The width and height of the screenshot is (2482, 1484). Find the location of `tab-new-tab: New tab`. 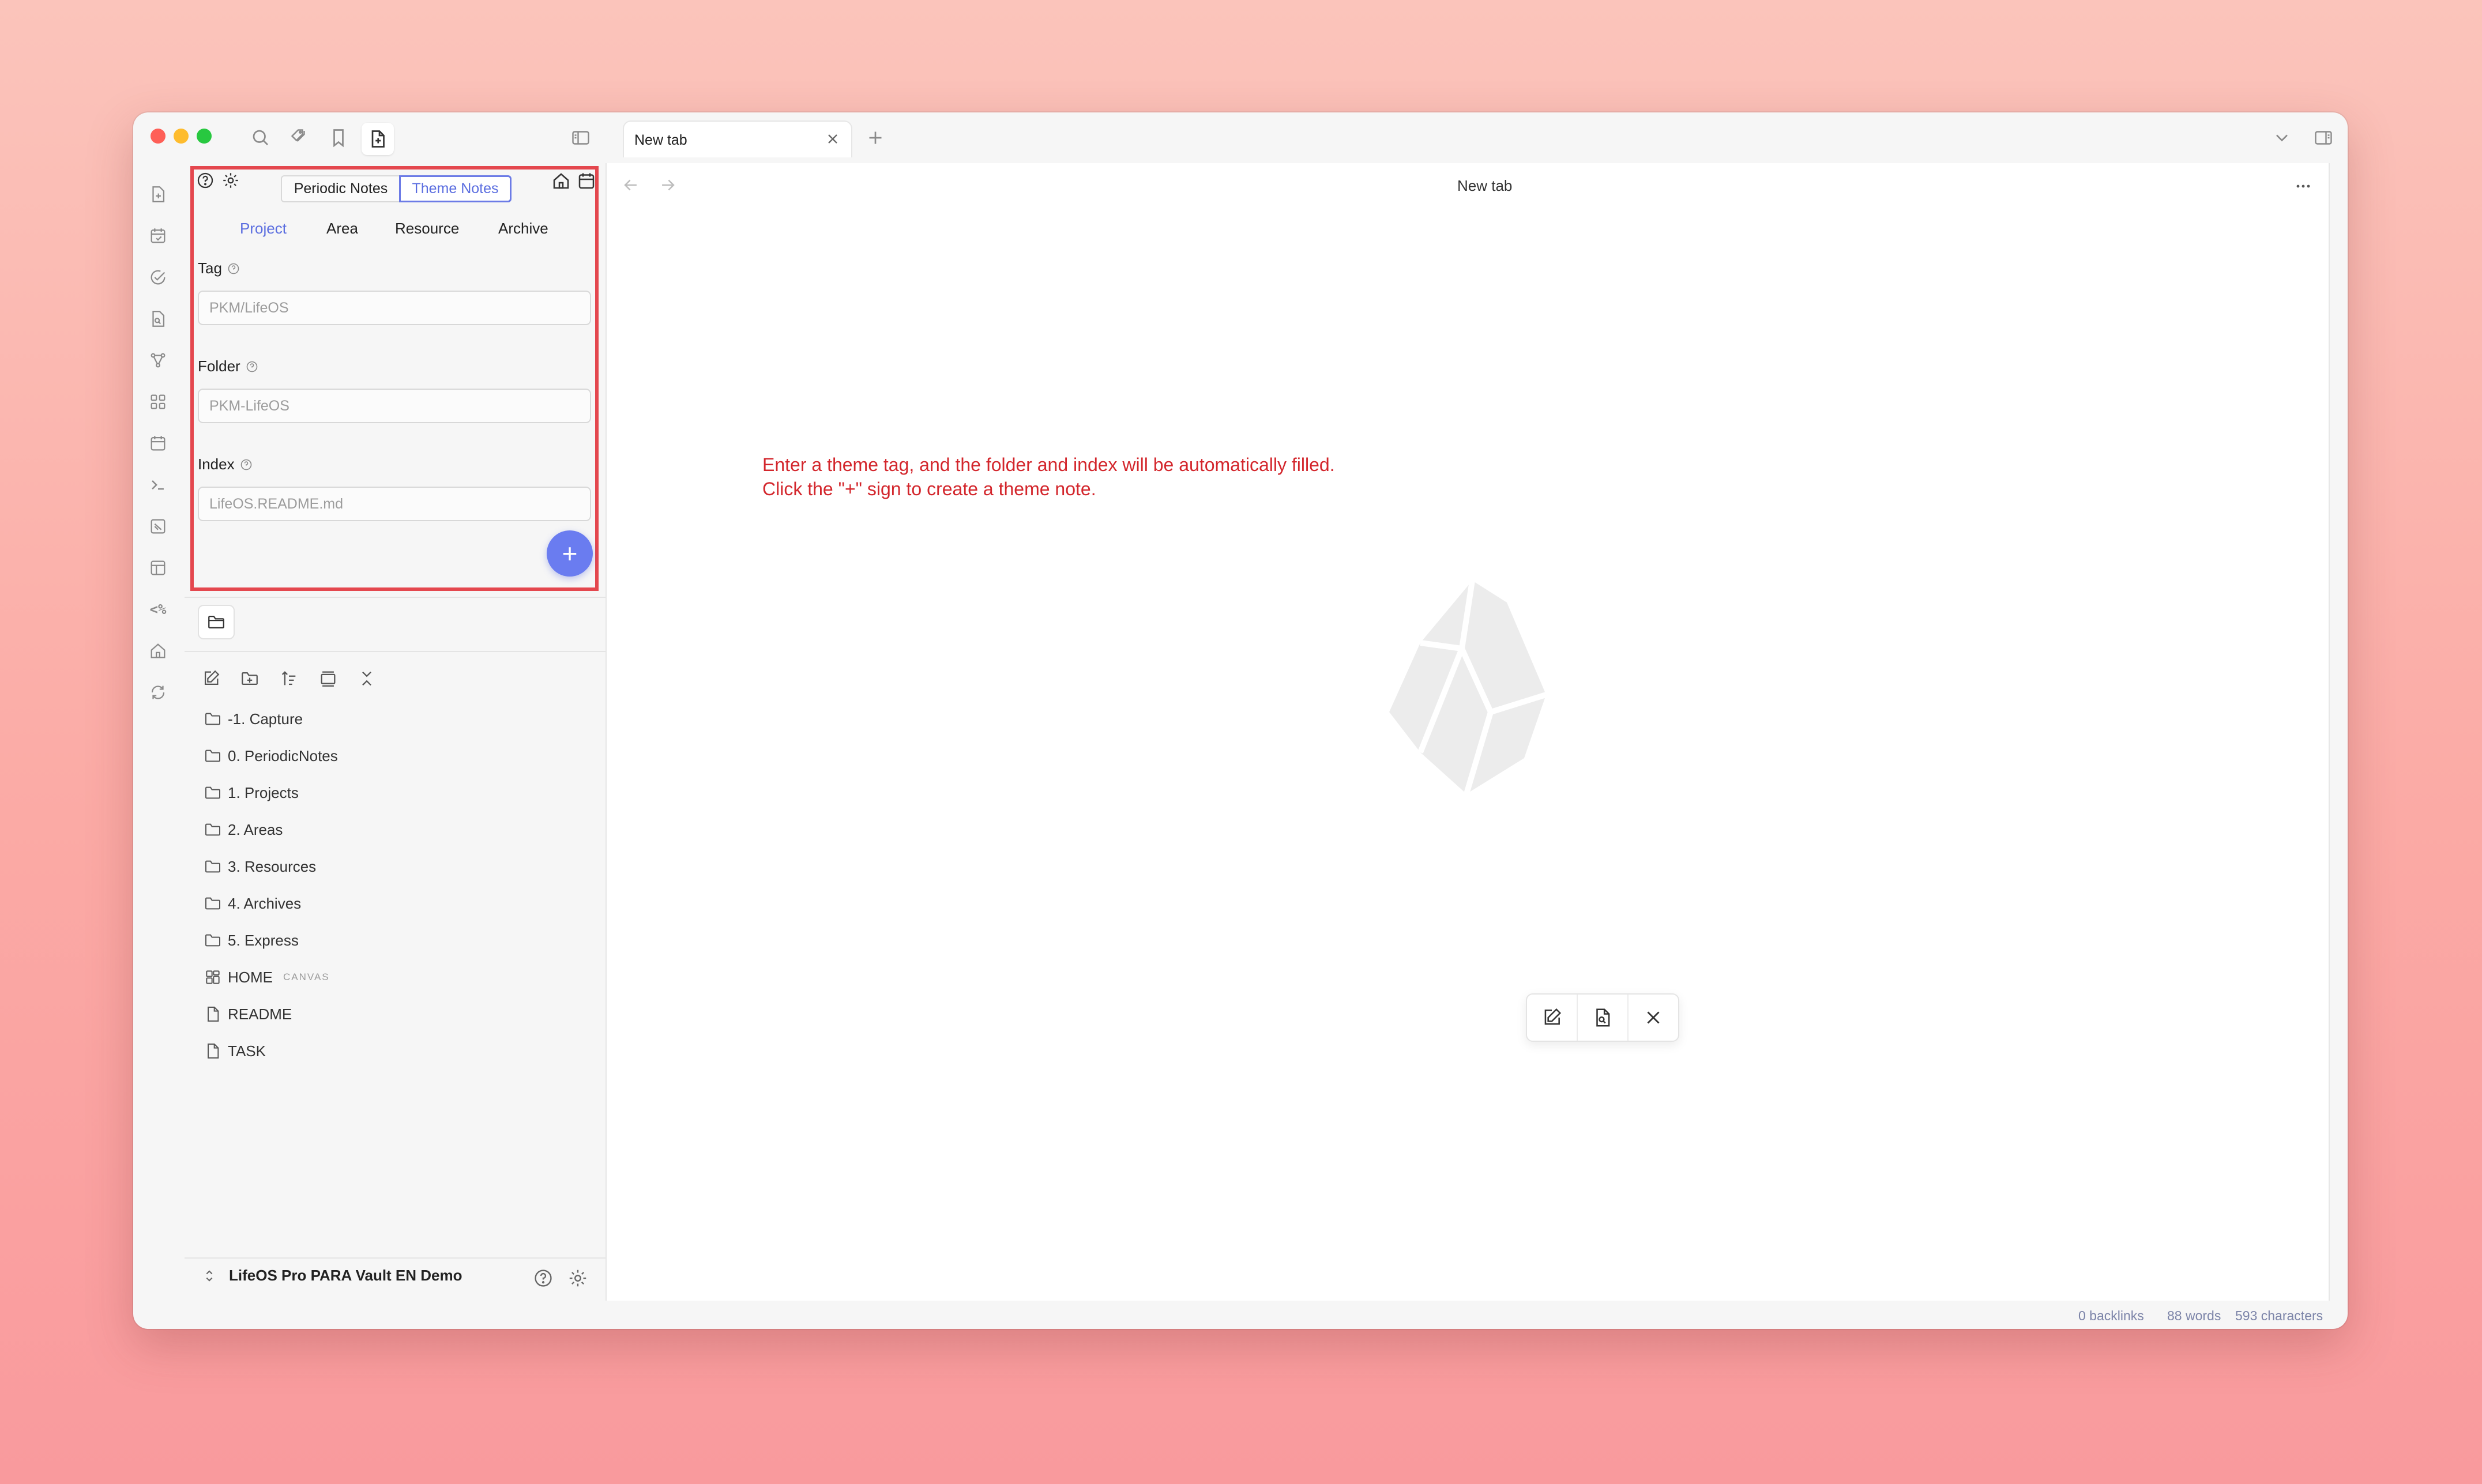

tab-new-tab: New tab is located at coordinates (737, 138).